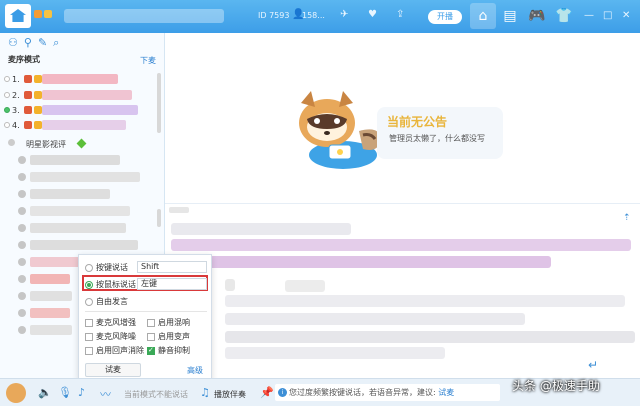 This screenshot has height=406, width=640. What do you see at coordinates (445, 17) in the screenshot?
I see `go-live-button: 开播` at bounding box center [445, 17].